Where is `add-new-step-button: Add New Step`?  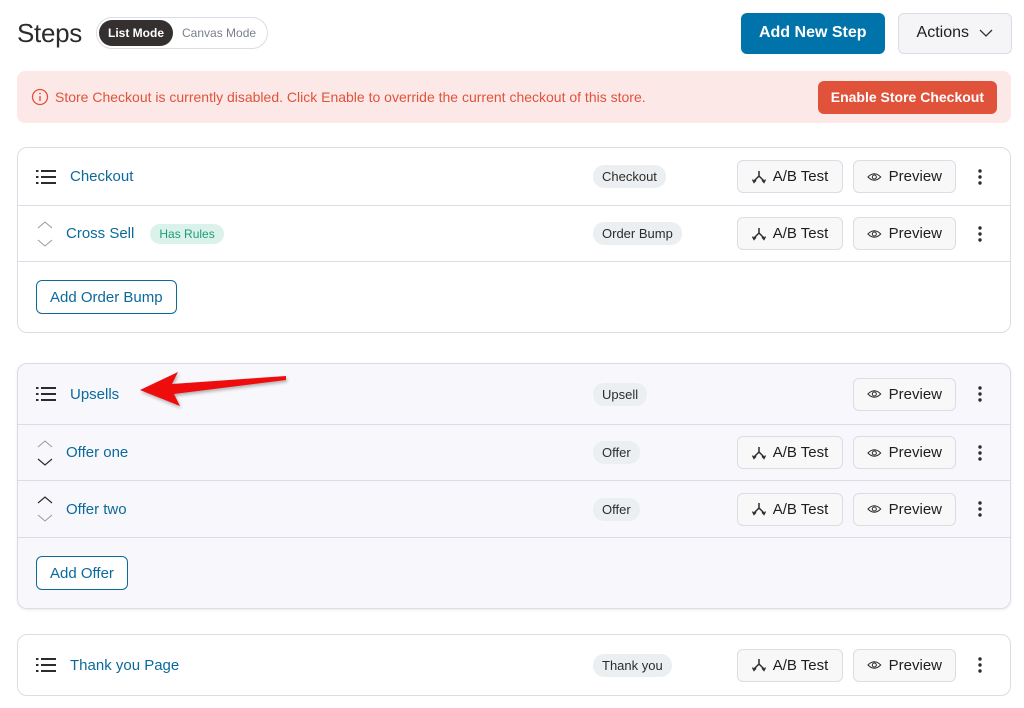 add-new-step-button: Add New Step is located at coordinates (812, 33).